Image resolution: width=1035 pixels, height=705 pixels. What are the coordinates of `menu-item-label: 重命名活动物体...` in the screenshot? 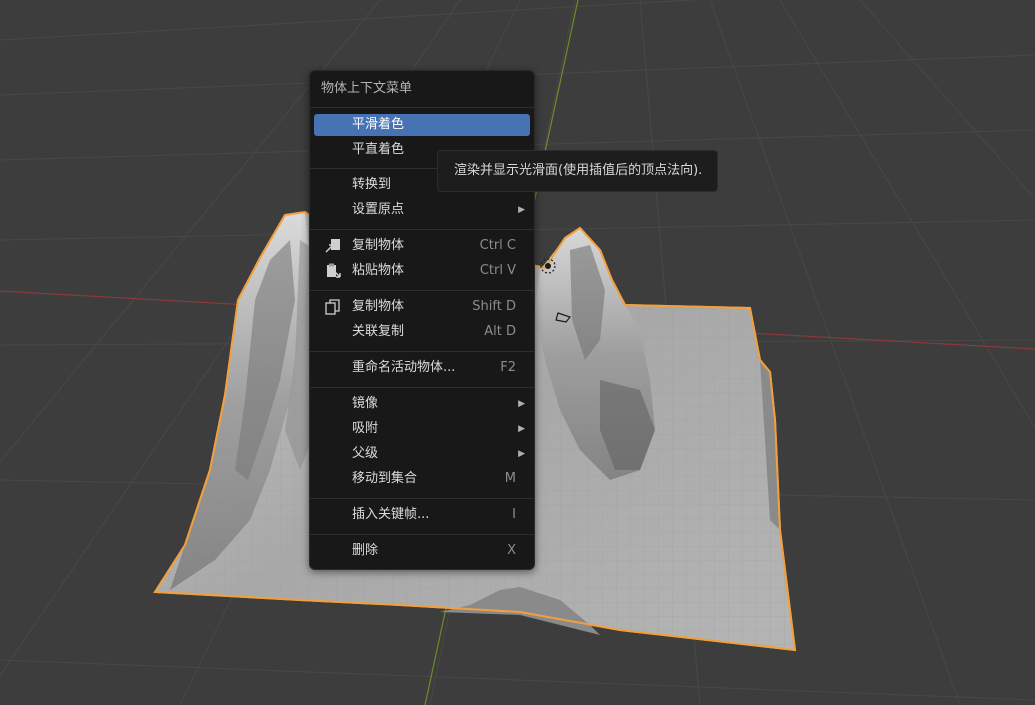 It's located at (404, 367).